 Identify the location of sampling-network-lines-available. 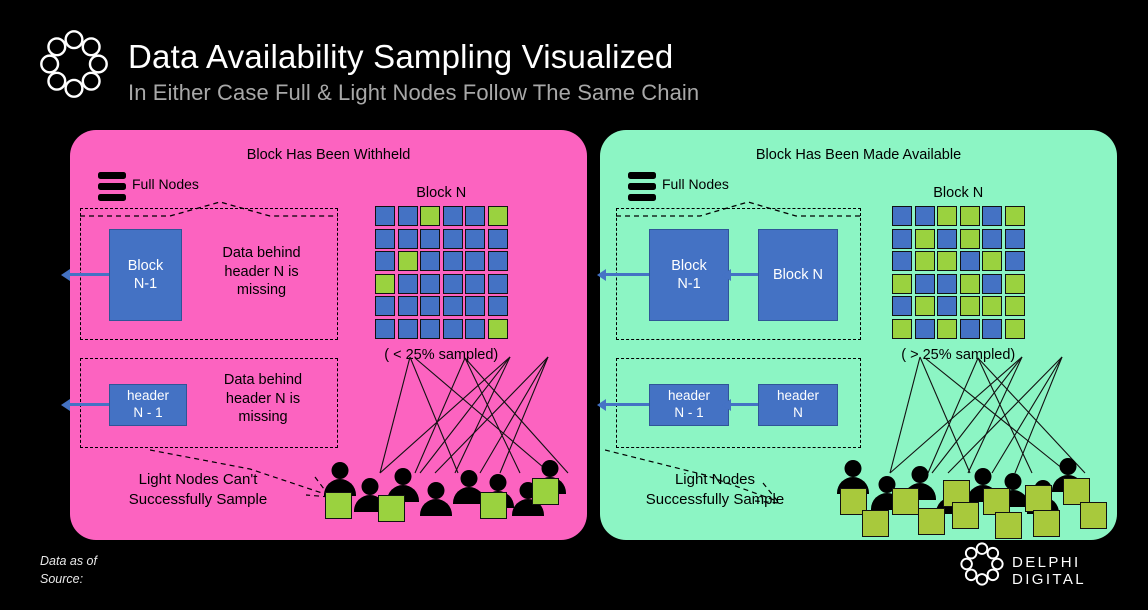
(987, 415).